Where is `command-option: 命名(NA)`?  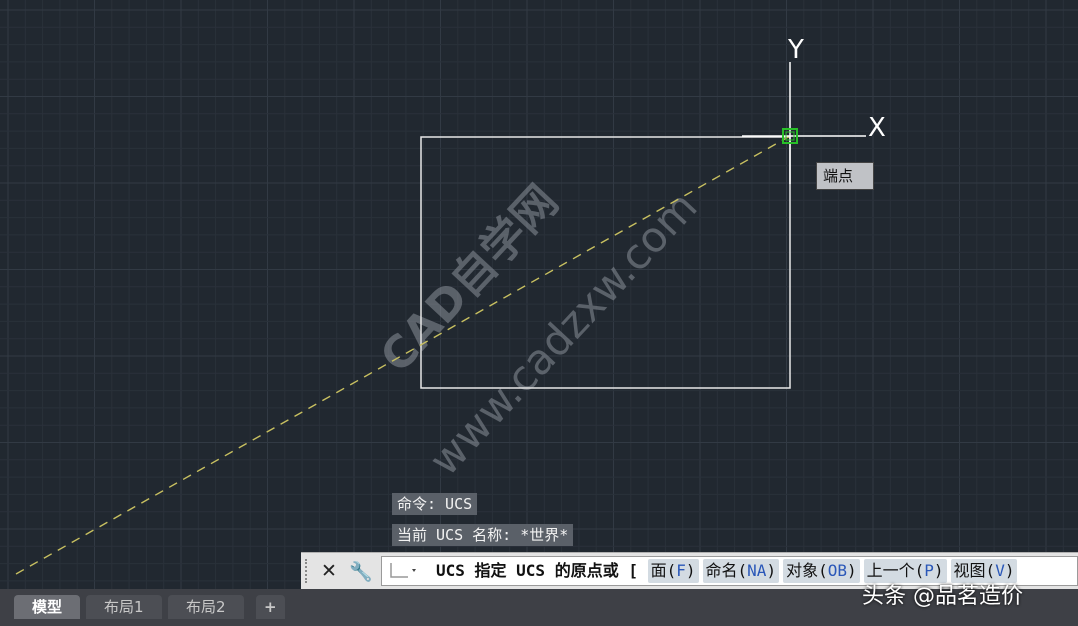 command-option: 命名(NA) is located at coordinates (741, 571).